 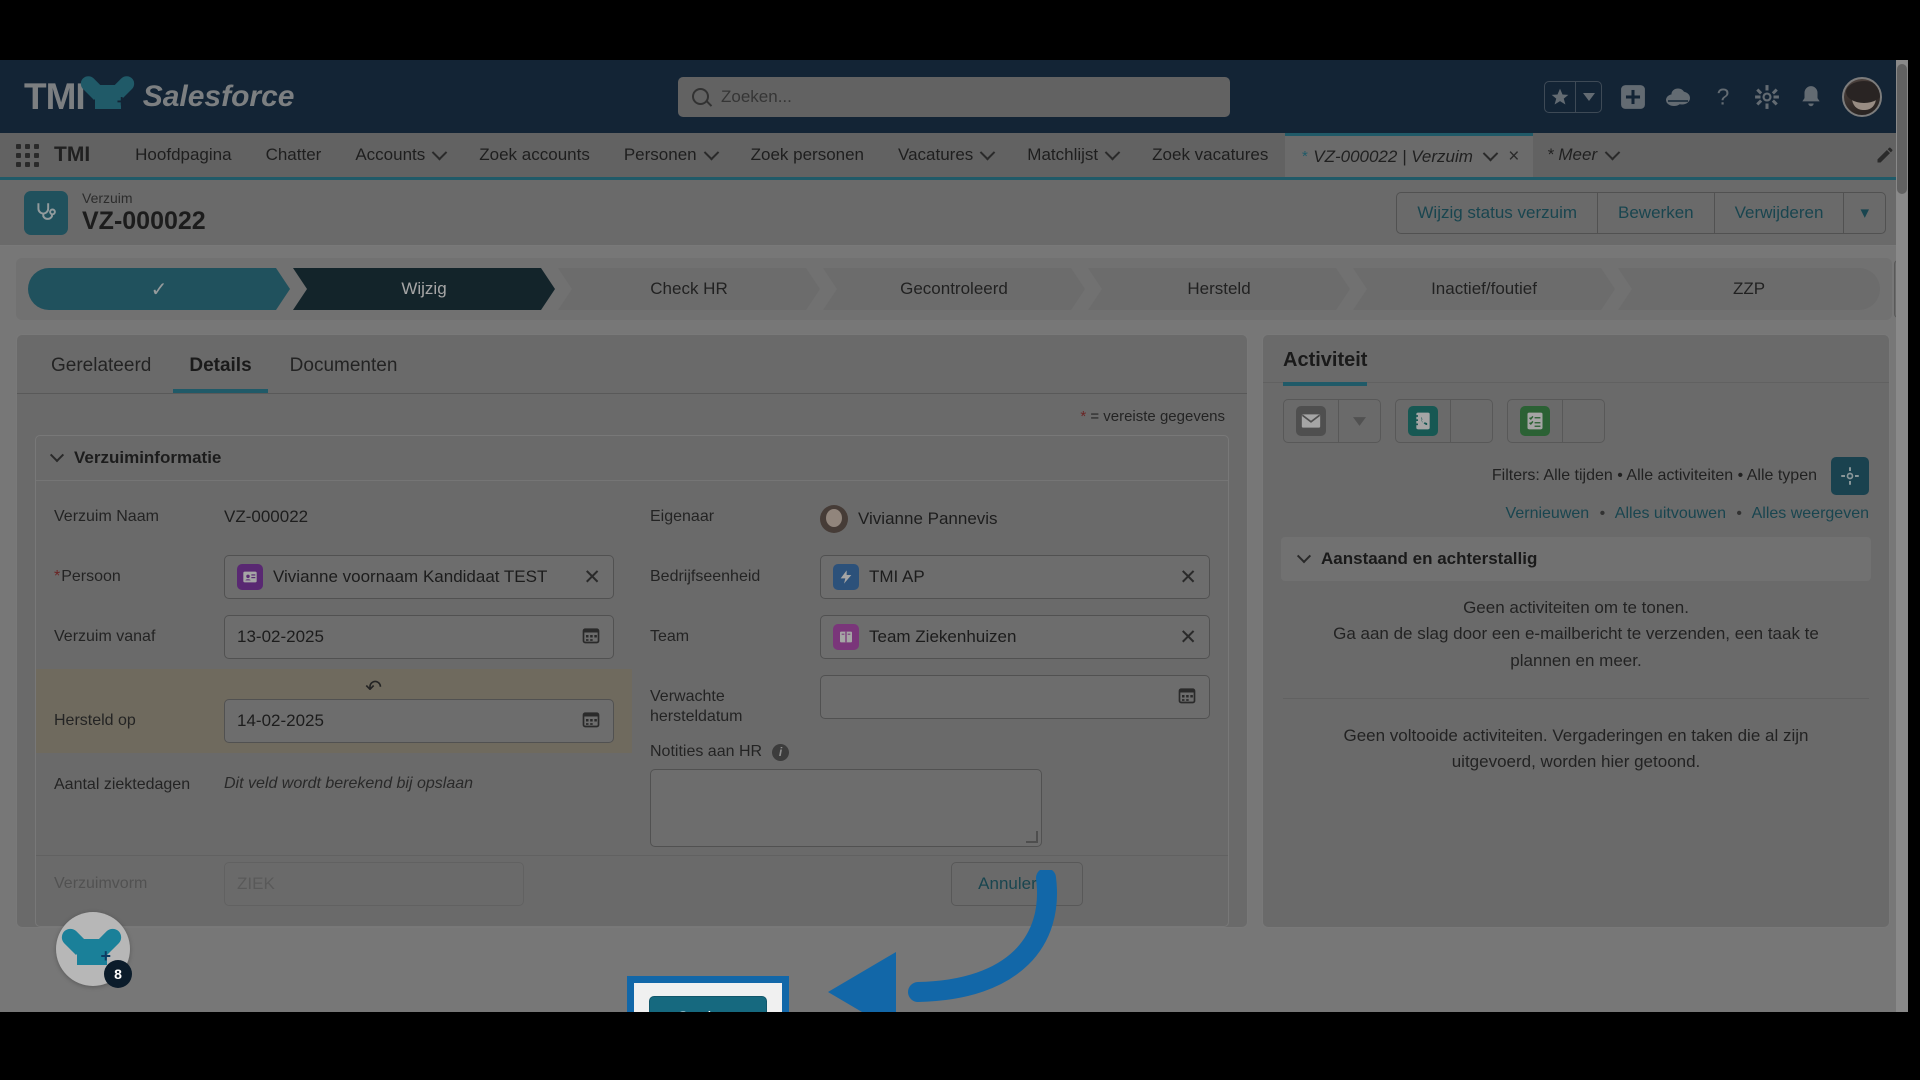 What do you see at coordinates (1429, 558) in the screenshot?
I see `accordion-title: Aanstaand en achterstallig` at bounding box center [1429, 558].